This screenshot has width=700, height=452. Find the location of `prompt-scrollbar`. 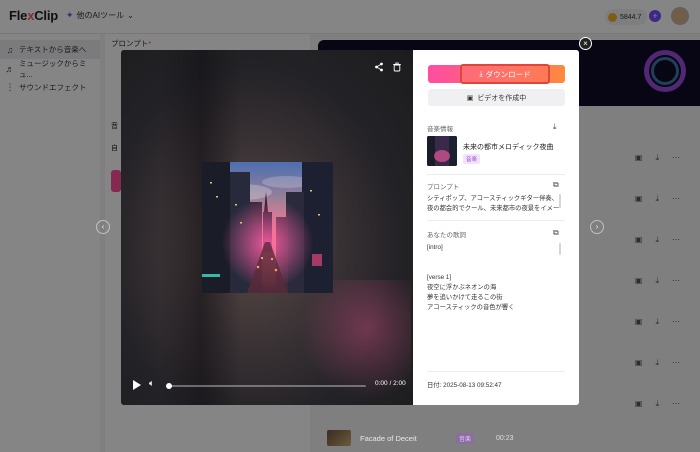

prompt-scrollbar is located at coordinates (560, 201).